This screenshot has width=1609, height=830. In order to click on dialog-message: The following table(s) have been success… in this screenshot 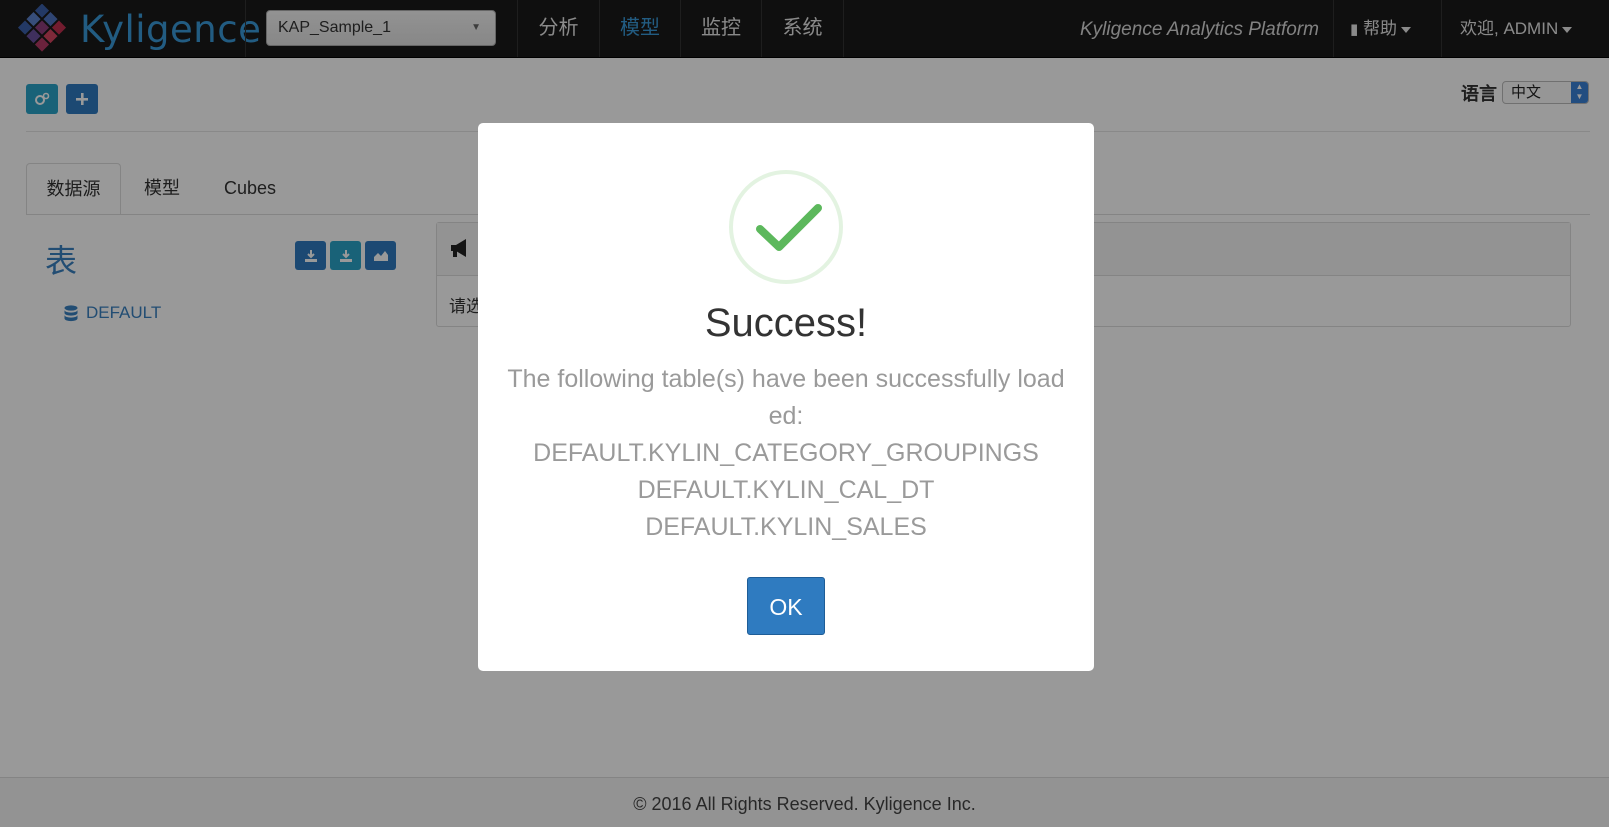, I will do `click(786, 453)`.